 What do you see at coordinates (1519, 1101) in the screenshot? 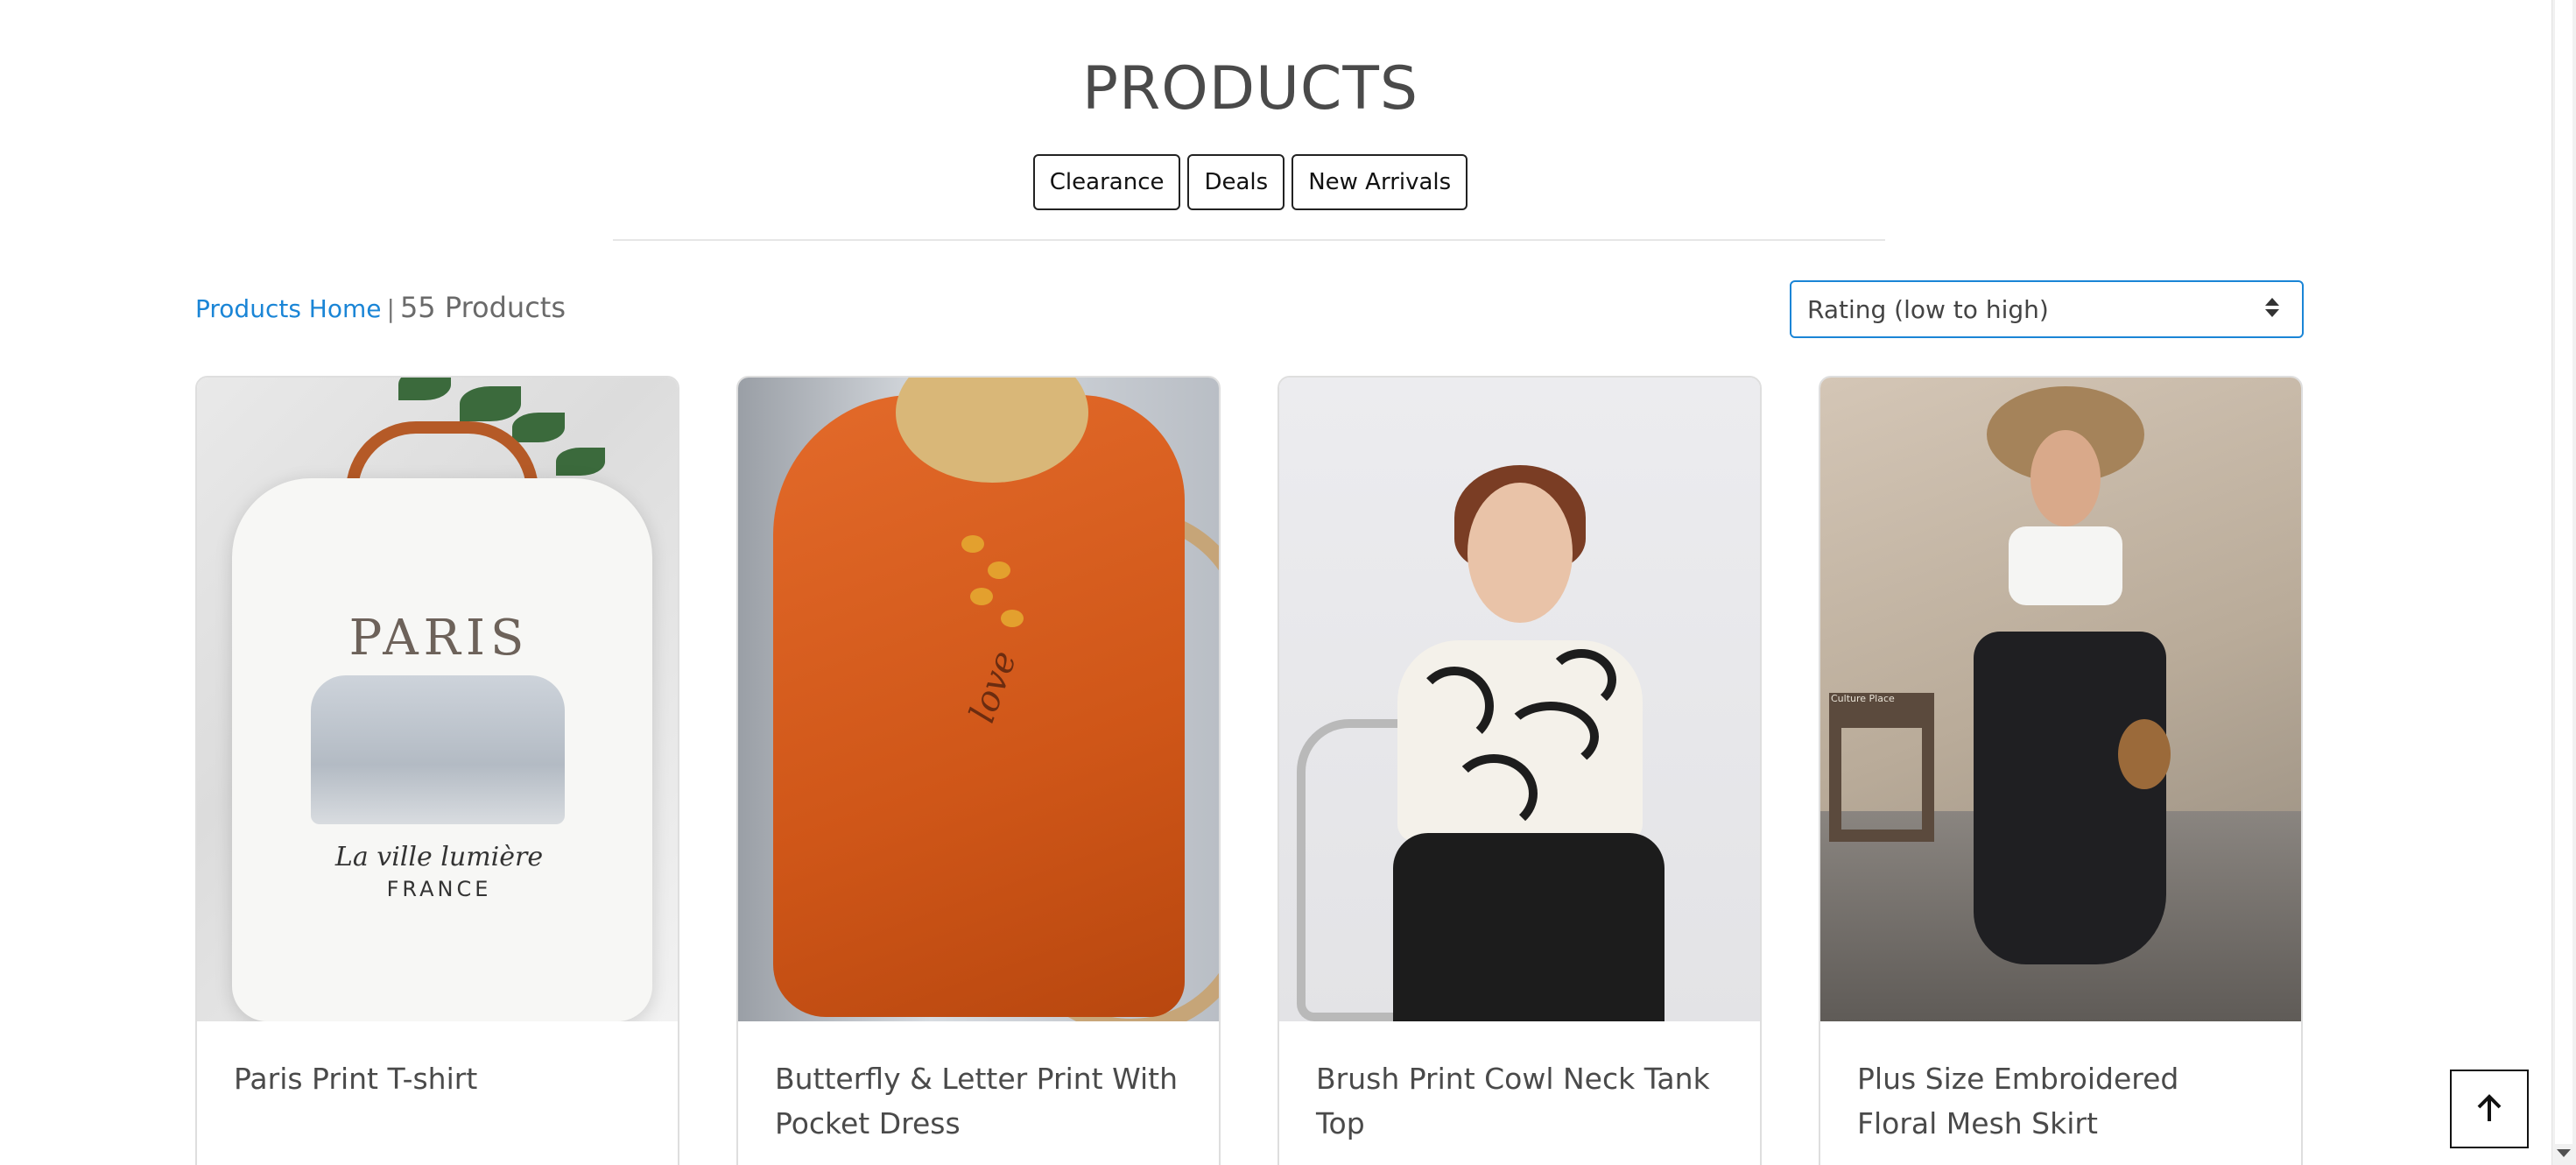
I see `product-name: Brush Print Cowl Neck Tank Top` at bounding box center [1519, 1101].